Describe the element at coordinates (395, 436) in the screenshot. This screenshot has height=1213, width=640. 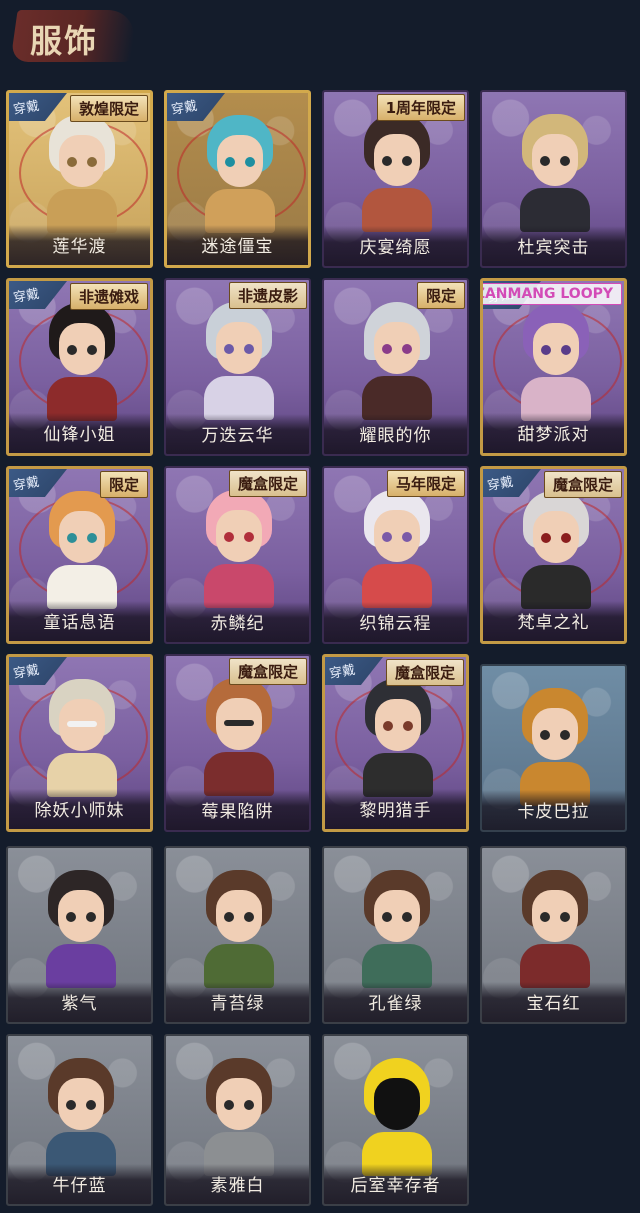
I see `costume-name: 耀眼的你` at that location.